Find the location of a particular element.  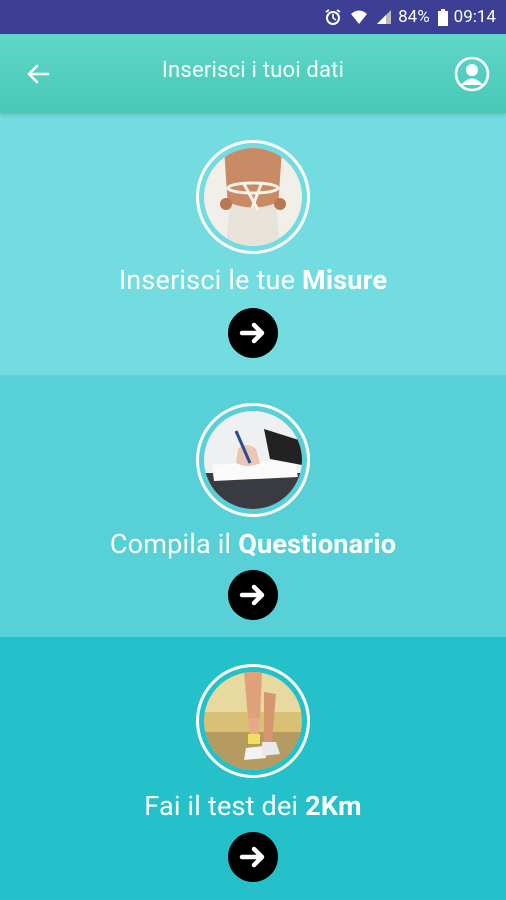

battery-percent: 84% is located at coordinates (414, 17).